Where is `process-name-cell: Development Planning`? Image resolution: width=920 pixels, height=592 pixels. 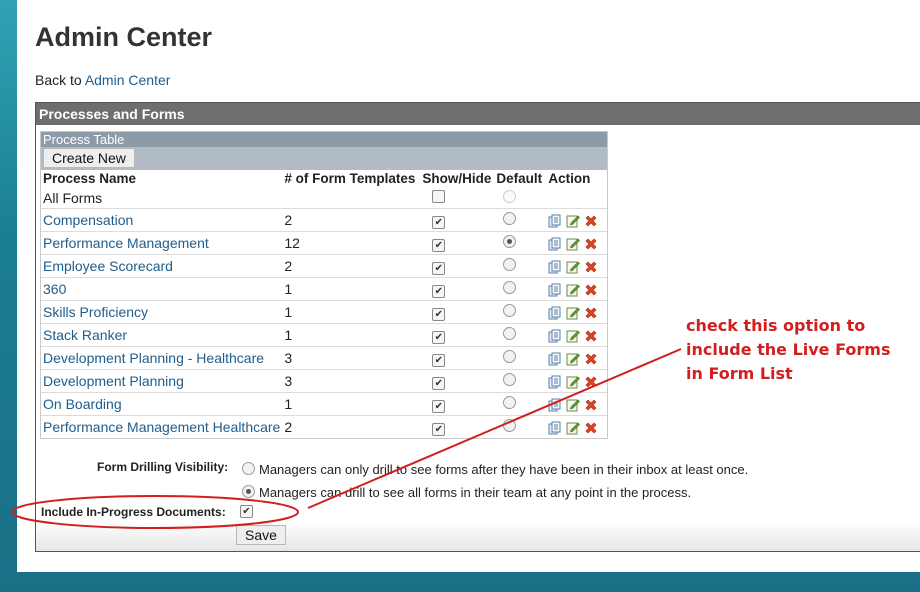
process-name-cell: Development Planning is located at coordinates (162, 381).